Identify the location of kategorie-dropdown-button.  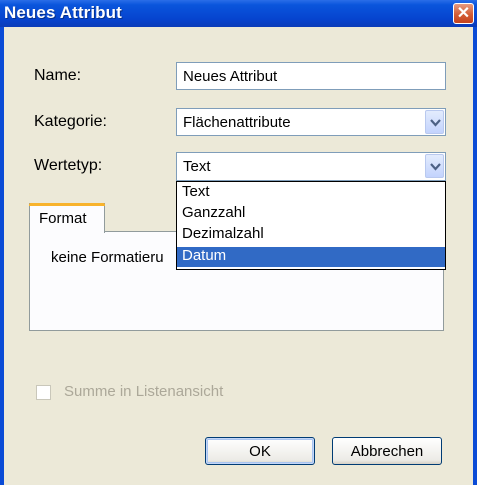
(434, 122).